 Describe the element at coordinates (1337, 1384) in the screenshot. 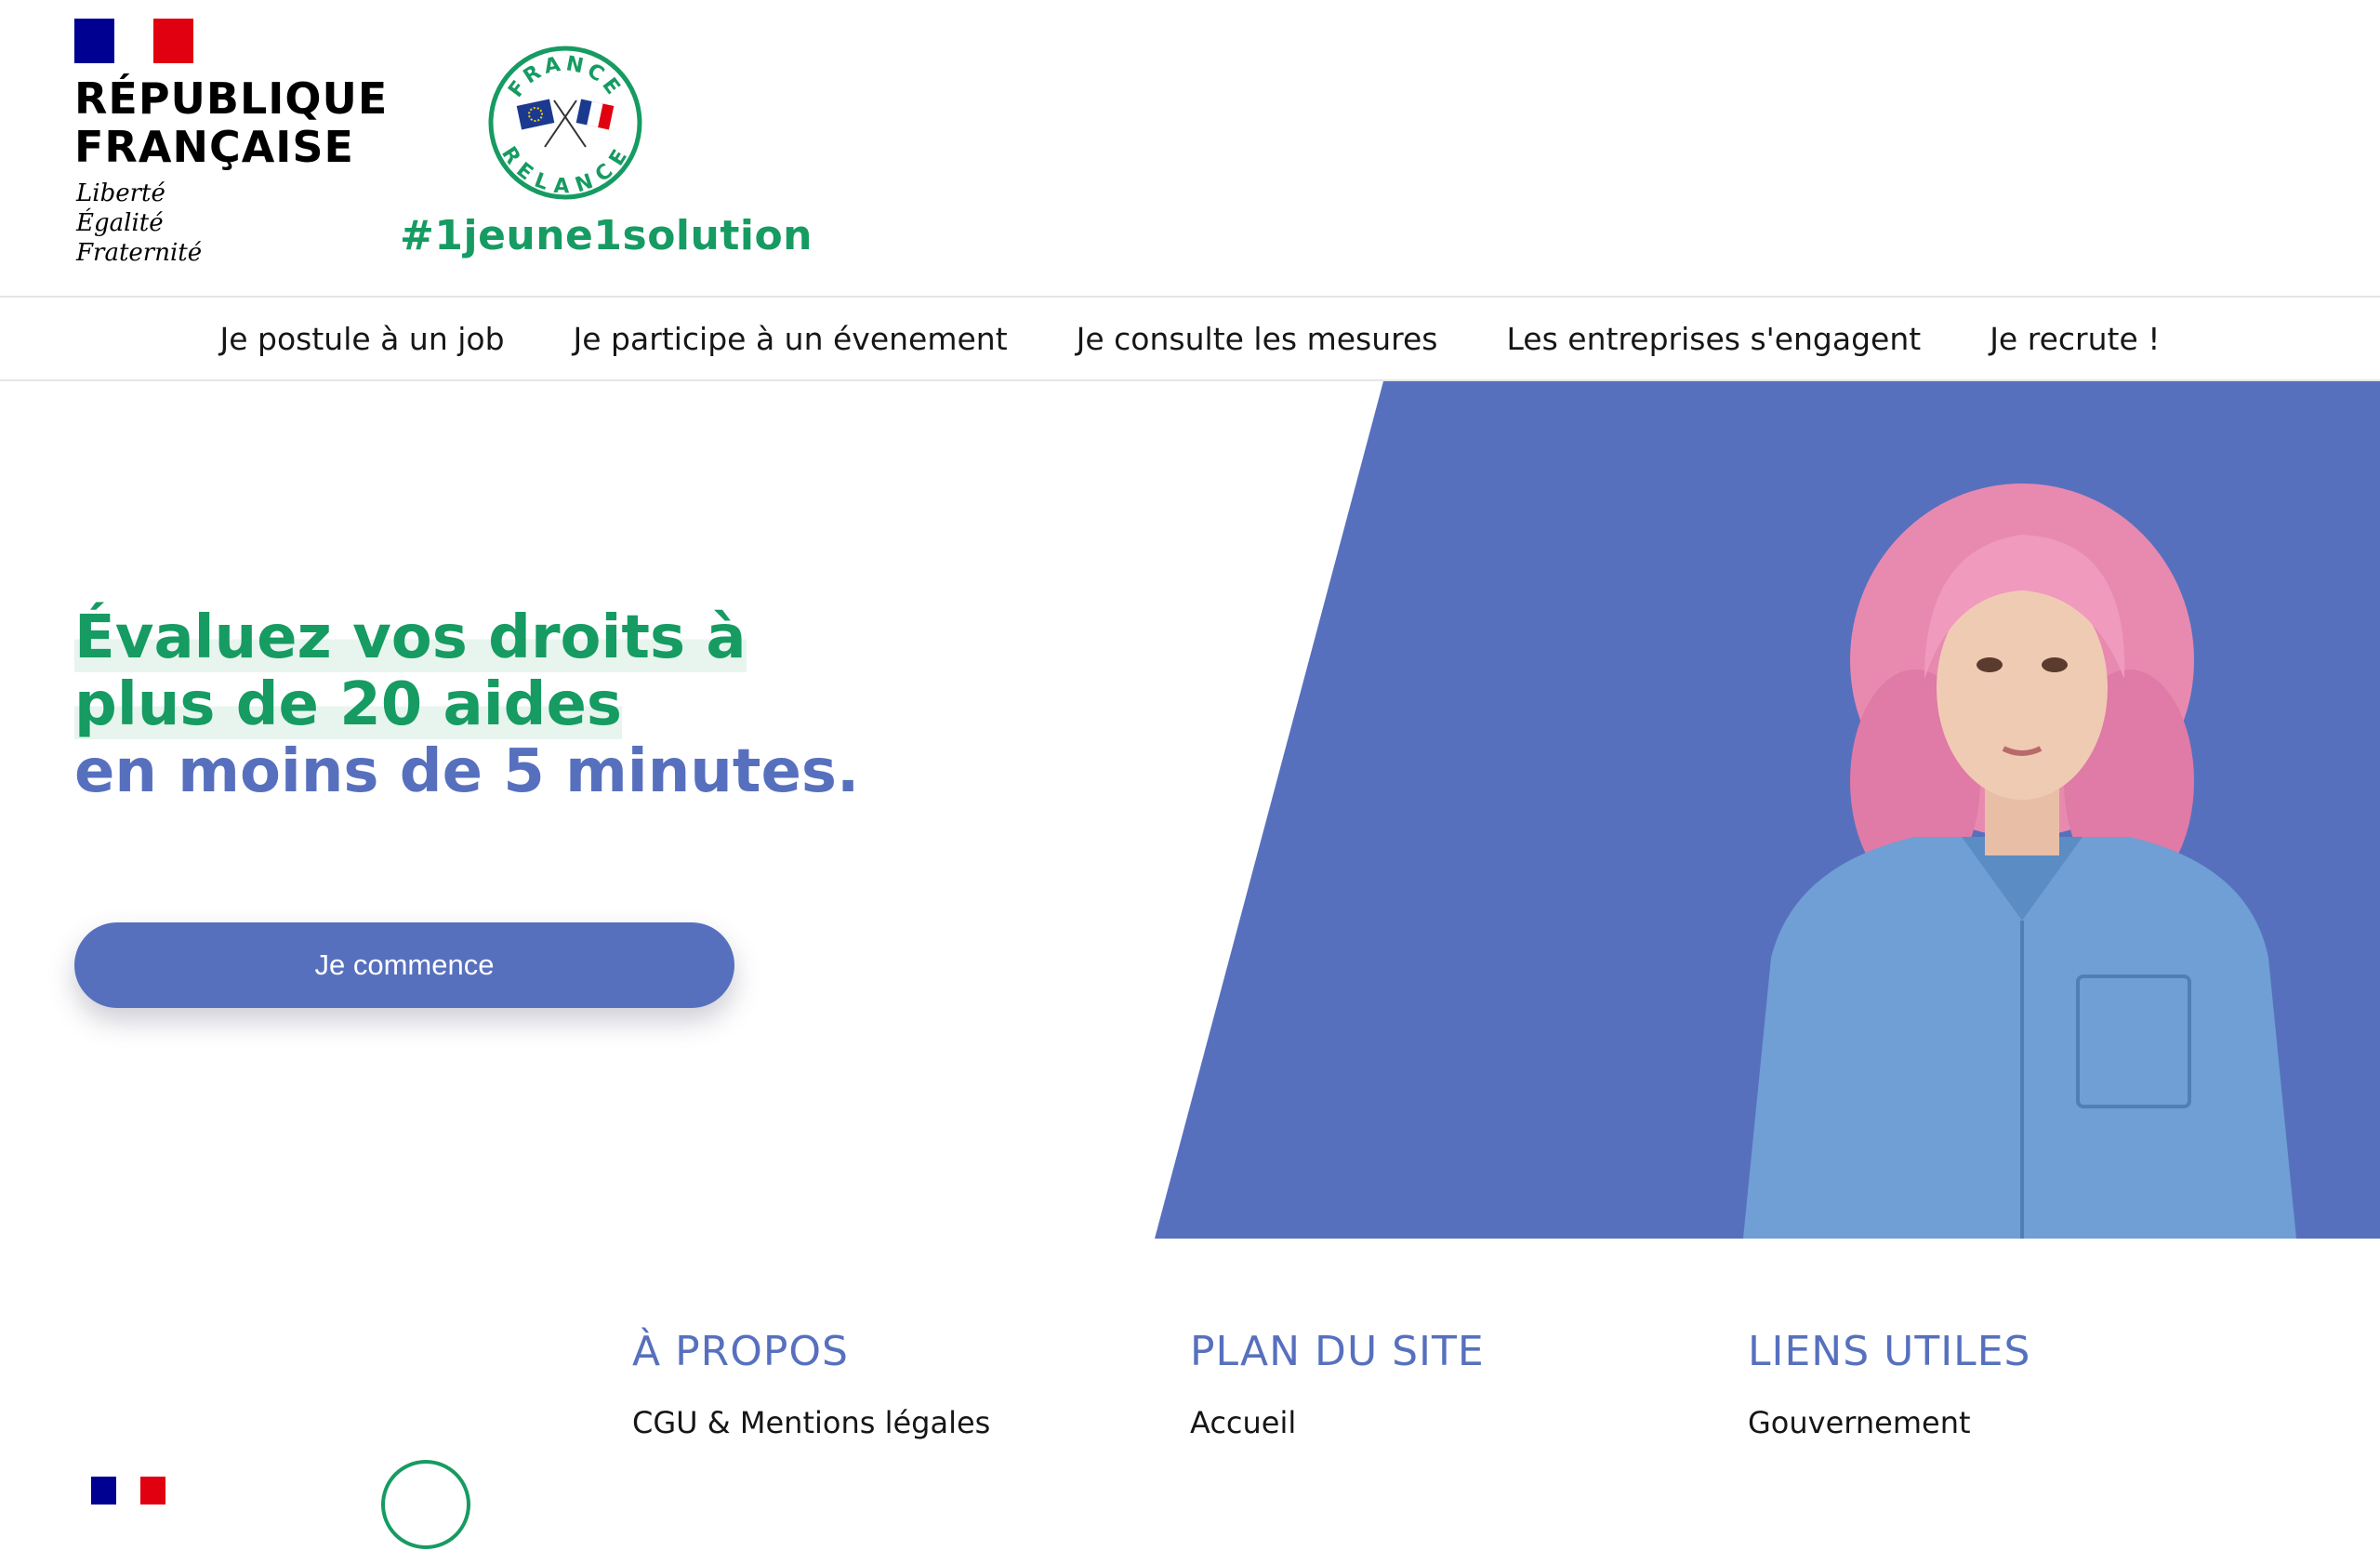

I see `footer-col-plan-du-site: PLAN DU SITE Accueil` at that location.